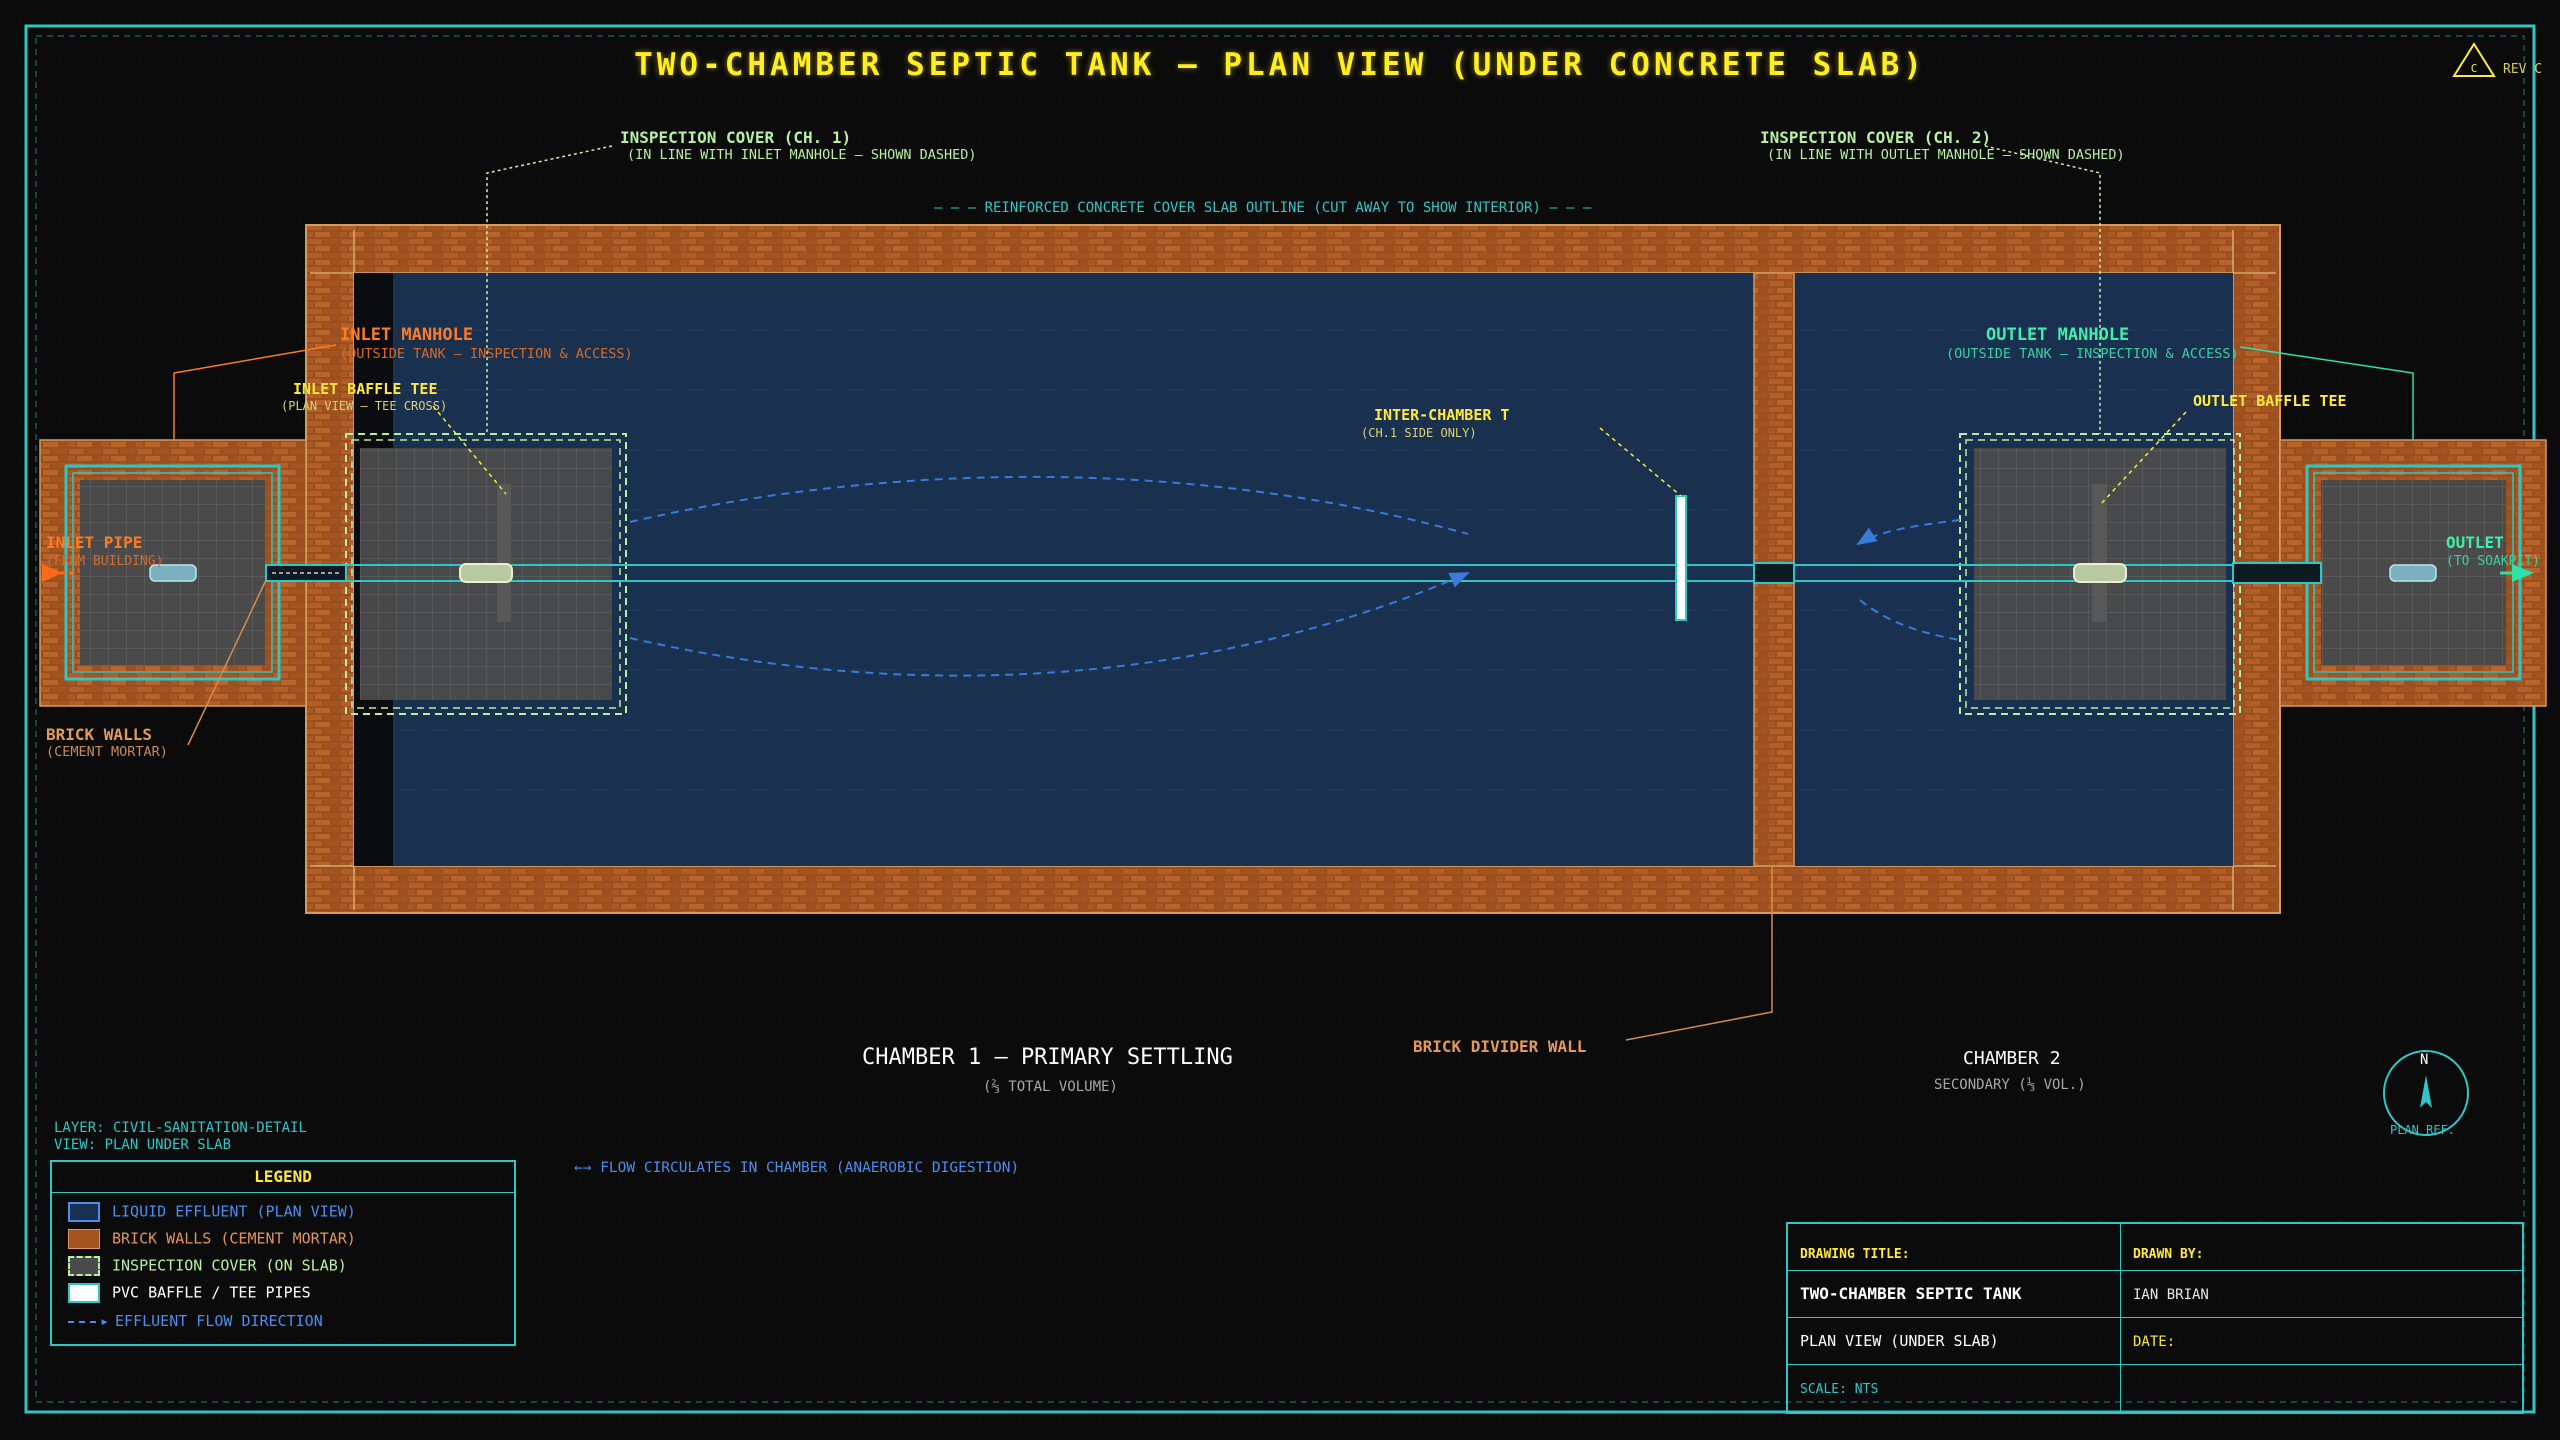  Describe the element at coordinates (2493, 561) in the screenshot. I see `outlet-note: (TO SOAKPIT)` at that location.